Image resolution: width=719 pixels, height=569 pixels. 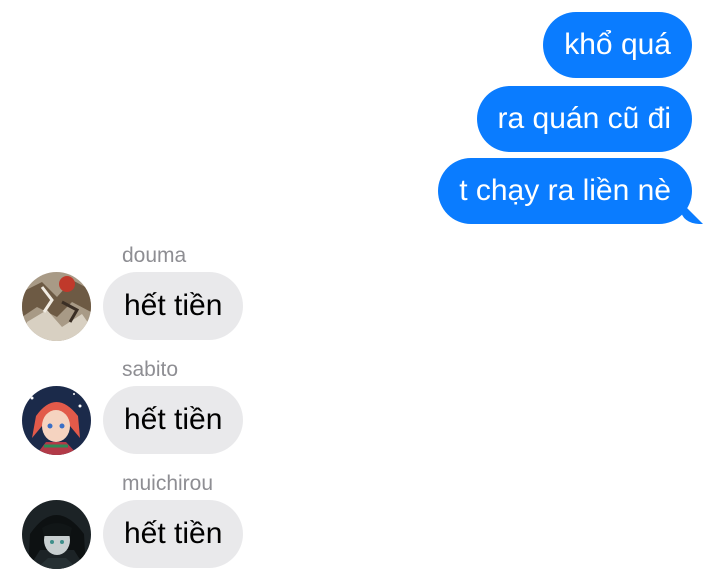 What do you see at coordinates (584, 119) in the screenshot?
I see `outgoing-message: ra quán cũ đi` at bounding box center [584, 119].